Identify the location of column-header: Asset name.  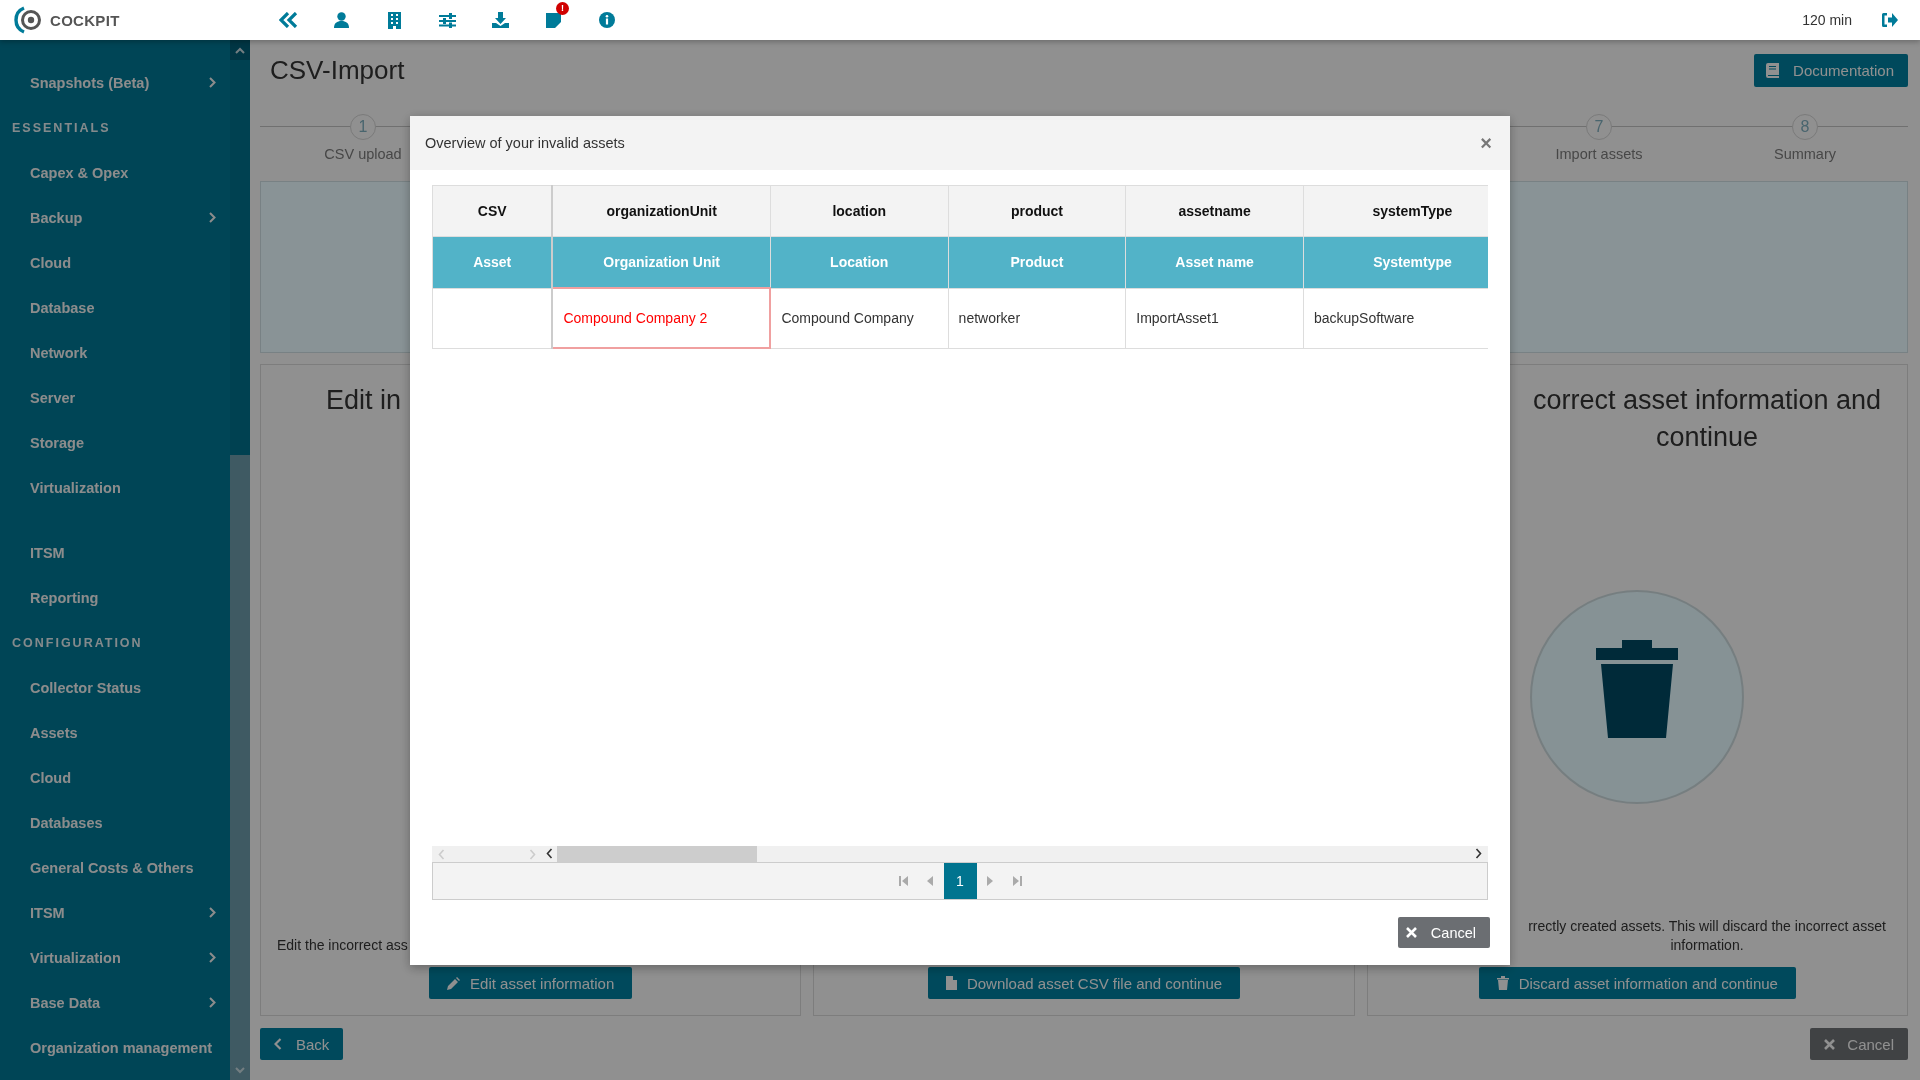
(1214, 262).